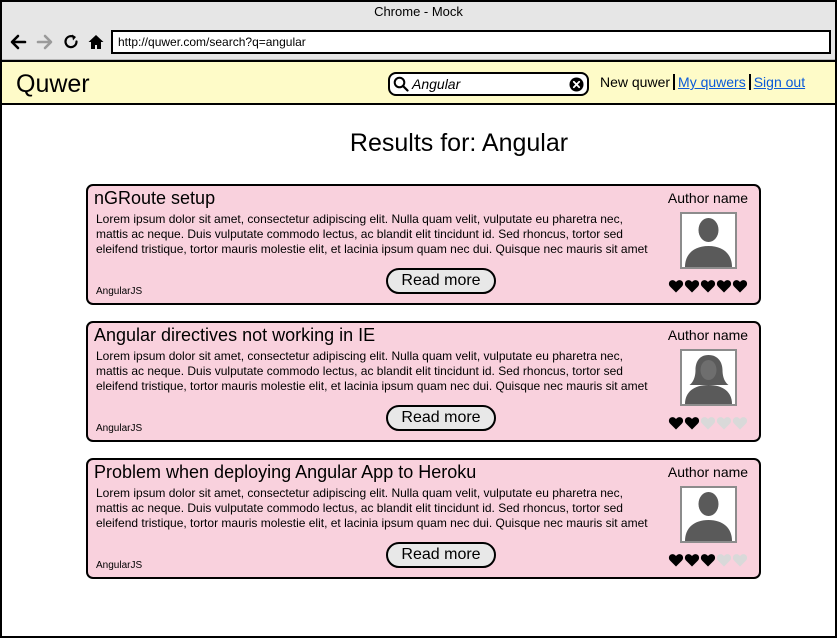 The width and height of the screenshot is (837, 638). Describe the element at coordinates (708, 377) in the screenshot. I see `female-avatar-icon` at that location.